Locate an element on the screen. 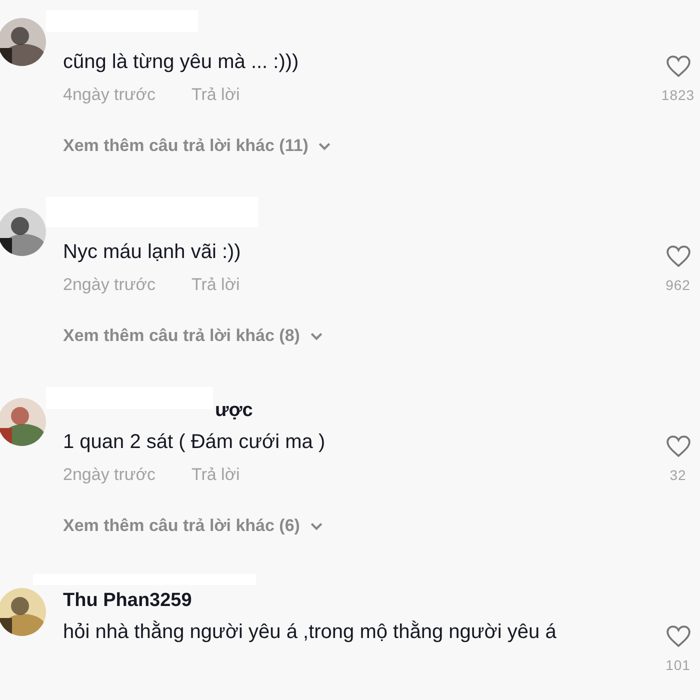 The width and height of the screenshot is (700, 700). username: ược is located at coordinates (234, 411).